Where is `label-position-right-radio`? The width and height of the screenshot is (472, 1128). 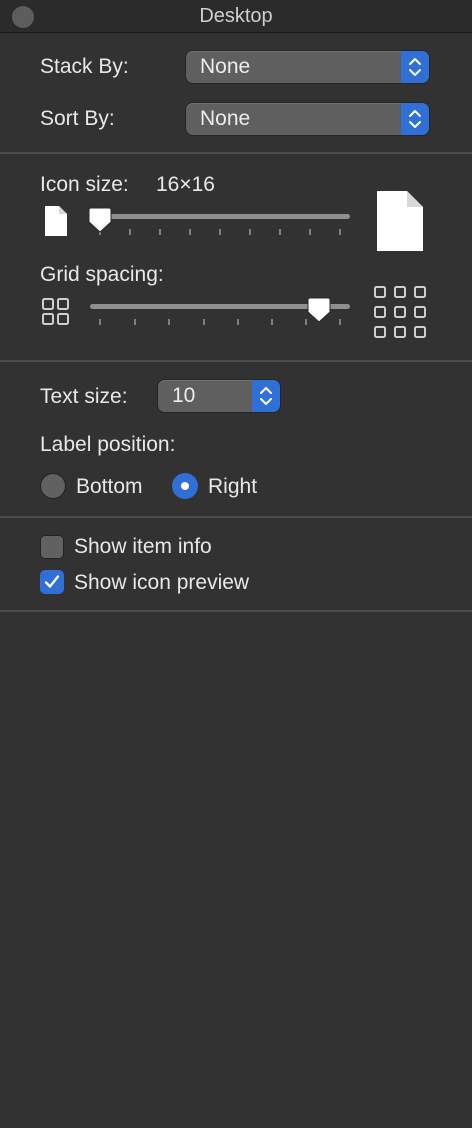
label-position-right-radio is located at coordinates (185, 486).